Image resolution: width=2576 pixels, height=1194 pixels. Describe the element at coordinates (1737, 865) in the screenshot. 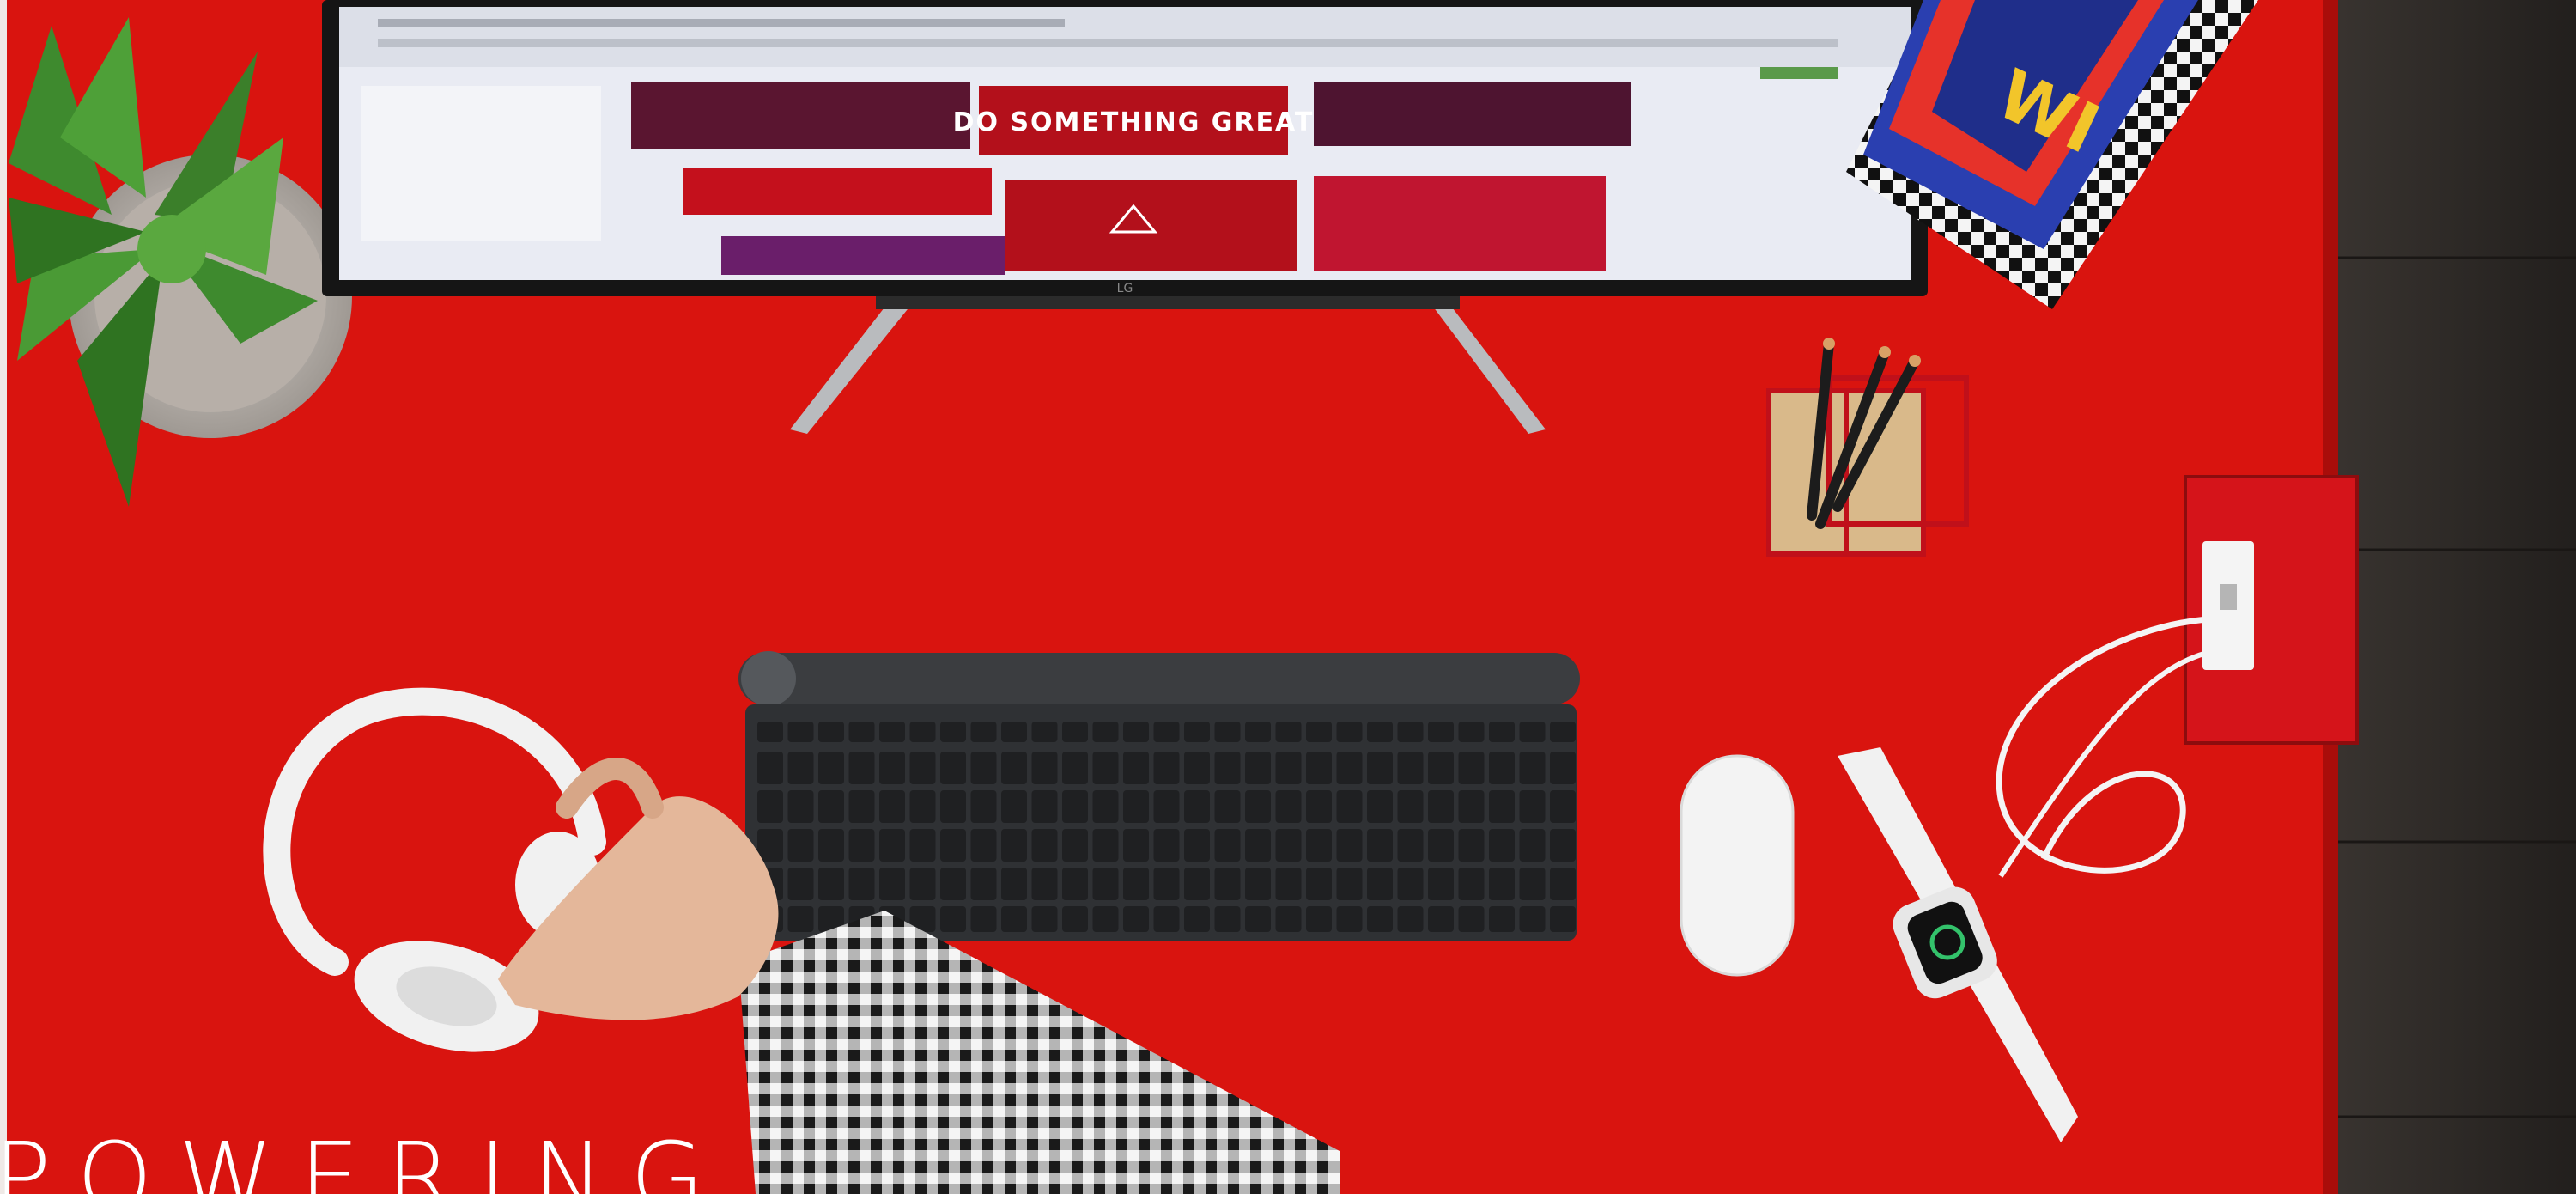

I see `mouse` at that location.